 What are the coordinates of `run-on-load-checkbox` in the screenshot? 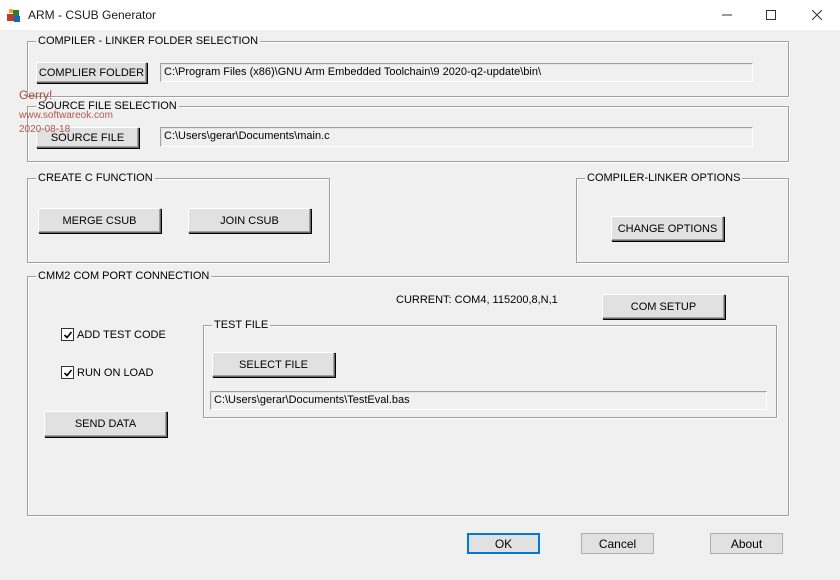 It's located at (67, 372).